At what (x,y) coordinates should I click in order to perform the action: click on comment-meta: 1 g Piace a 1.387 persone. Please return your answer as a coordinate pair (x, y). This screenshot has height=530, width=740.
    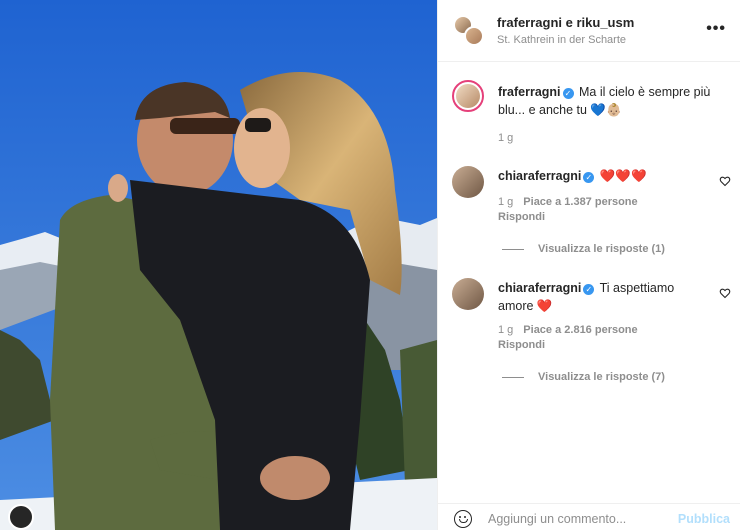
    Looking at the image, I should click on (568, 202).